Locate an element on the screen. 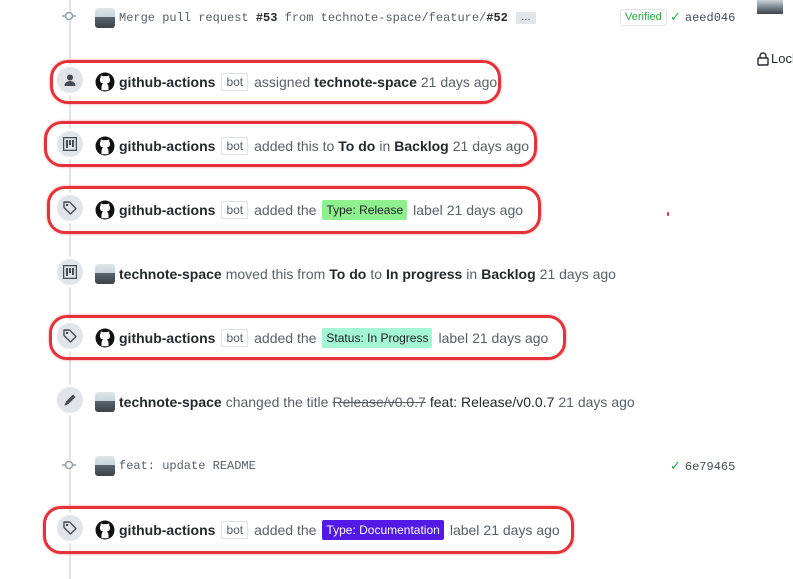 The width and height of the screenshot is (793, 579). sidebar-avatar is located at coordinates (770, 7).